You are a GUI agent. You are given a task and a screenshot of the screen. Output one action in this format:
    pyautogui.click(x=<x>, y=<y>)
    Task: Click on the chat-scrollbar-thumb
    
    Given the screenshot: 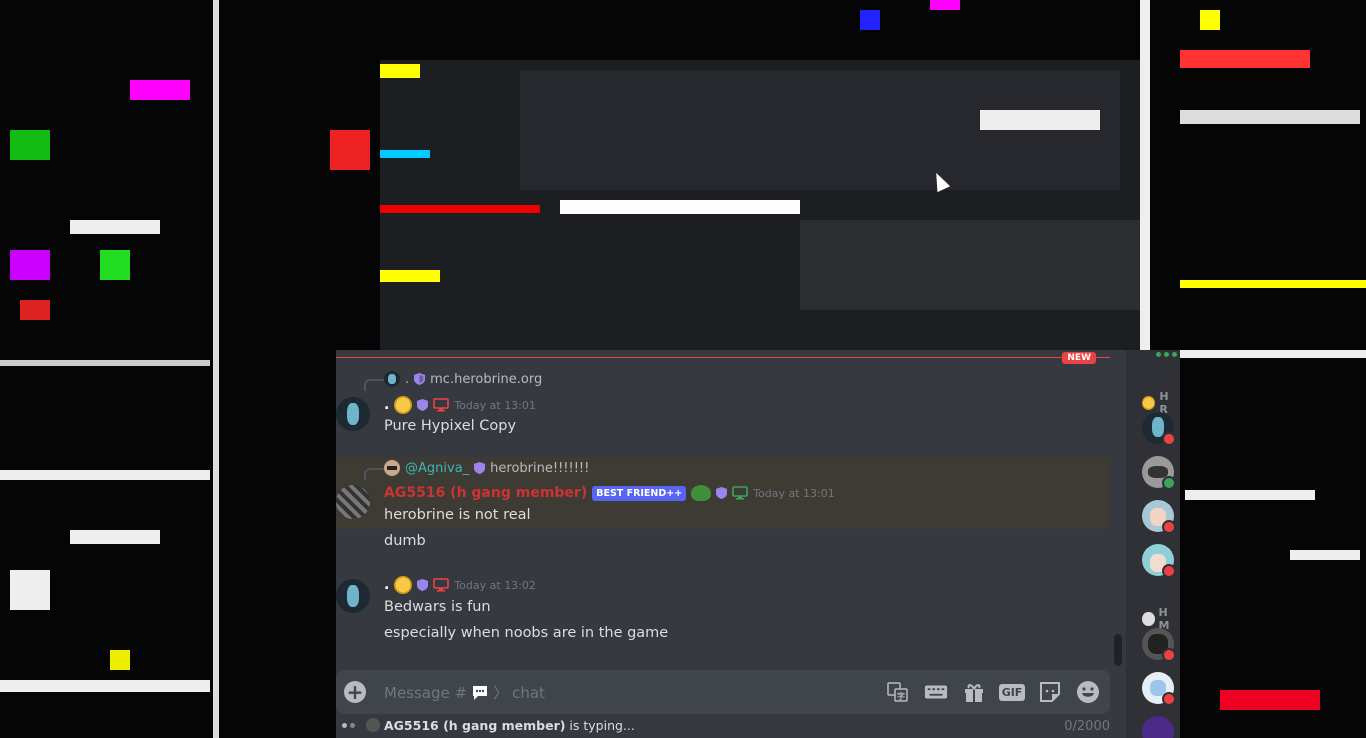 What is the action you would take?
    pyautogui.click(x=1118, y=650)
    